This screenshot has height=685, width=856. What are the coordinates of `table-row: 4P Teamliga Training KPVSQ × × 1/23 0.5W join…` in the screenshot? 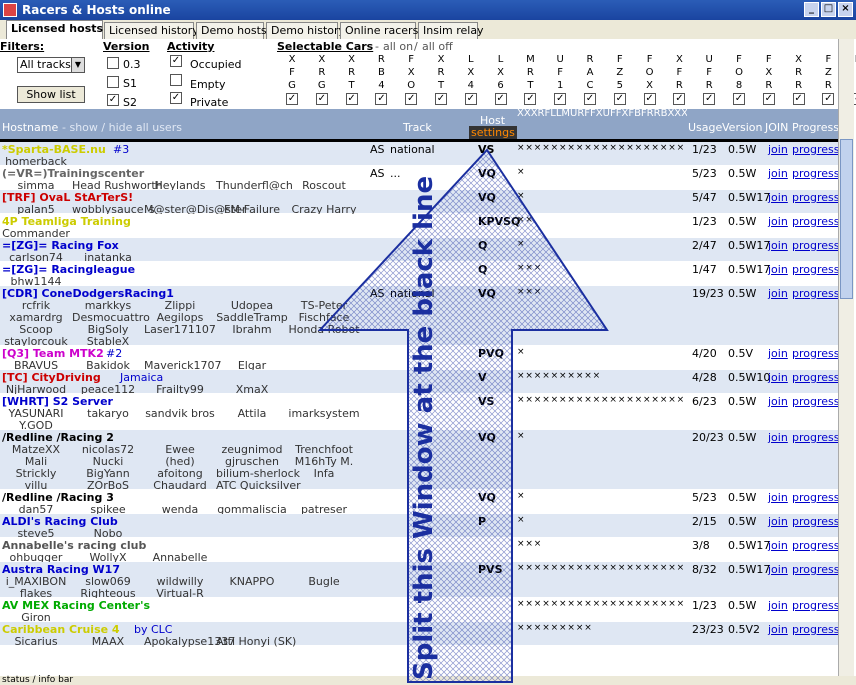 It's located at (419, 227).